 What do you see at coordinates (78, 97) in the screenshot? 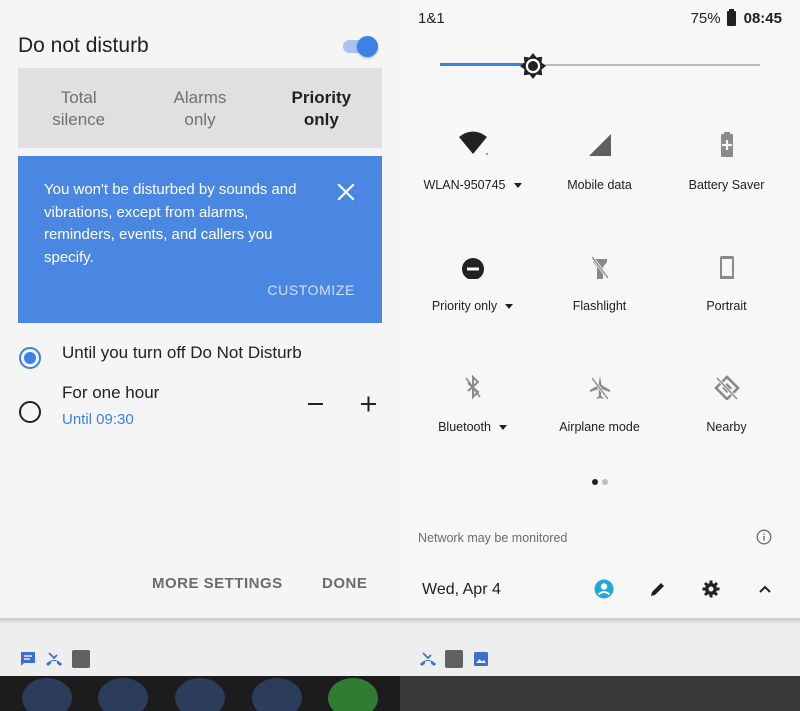
I see `mode-label-line1: Total` at bounding box center [78, 97].